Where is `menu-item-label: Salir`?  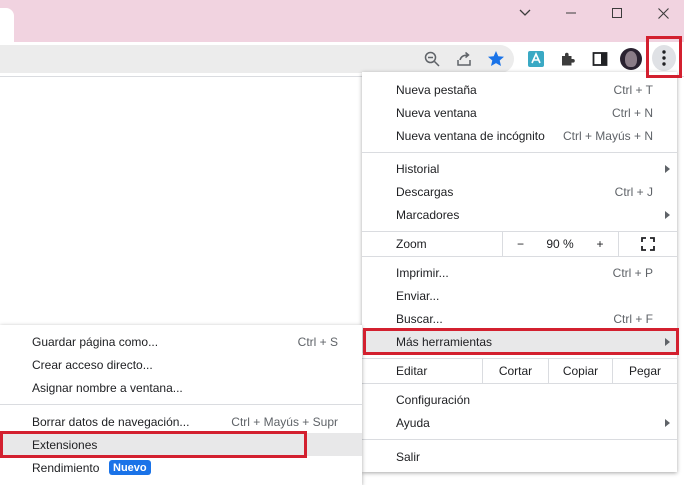
menu-item-label: Salir is located at coordinates (408, 456).